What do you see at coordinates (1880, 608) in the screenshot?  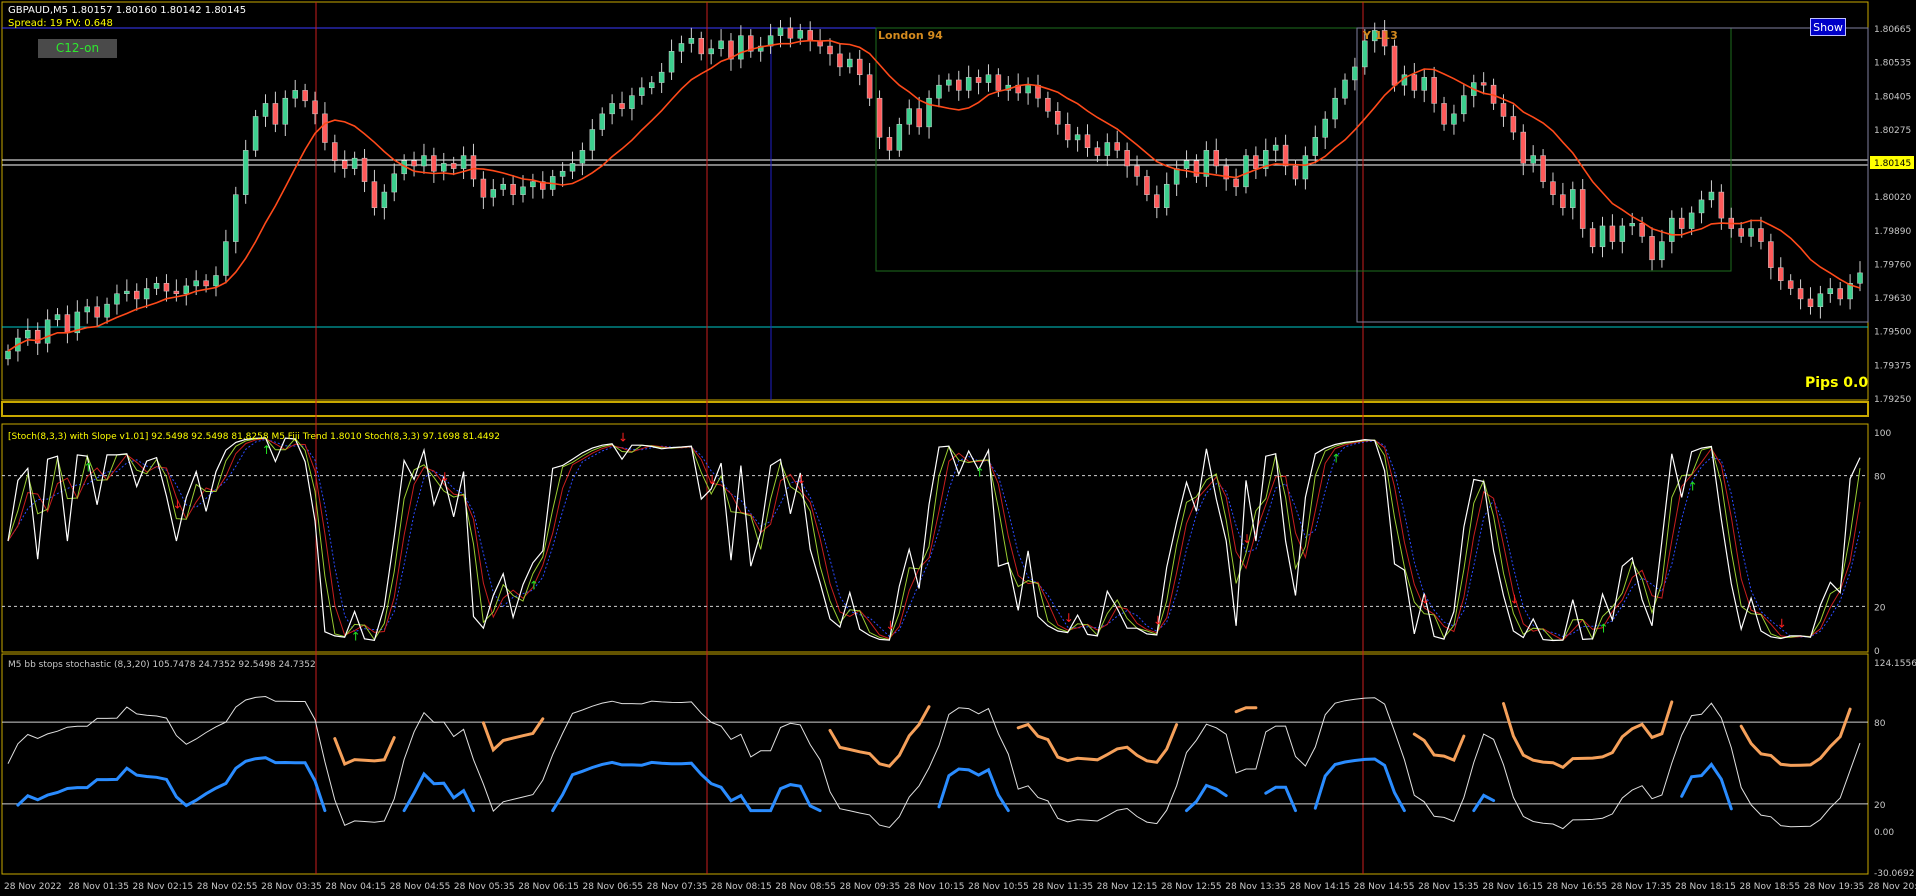 I see `stoch-axis-label: 20` at bounding box center [1880, 608].